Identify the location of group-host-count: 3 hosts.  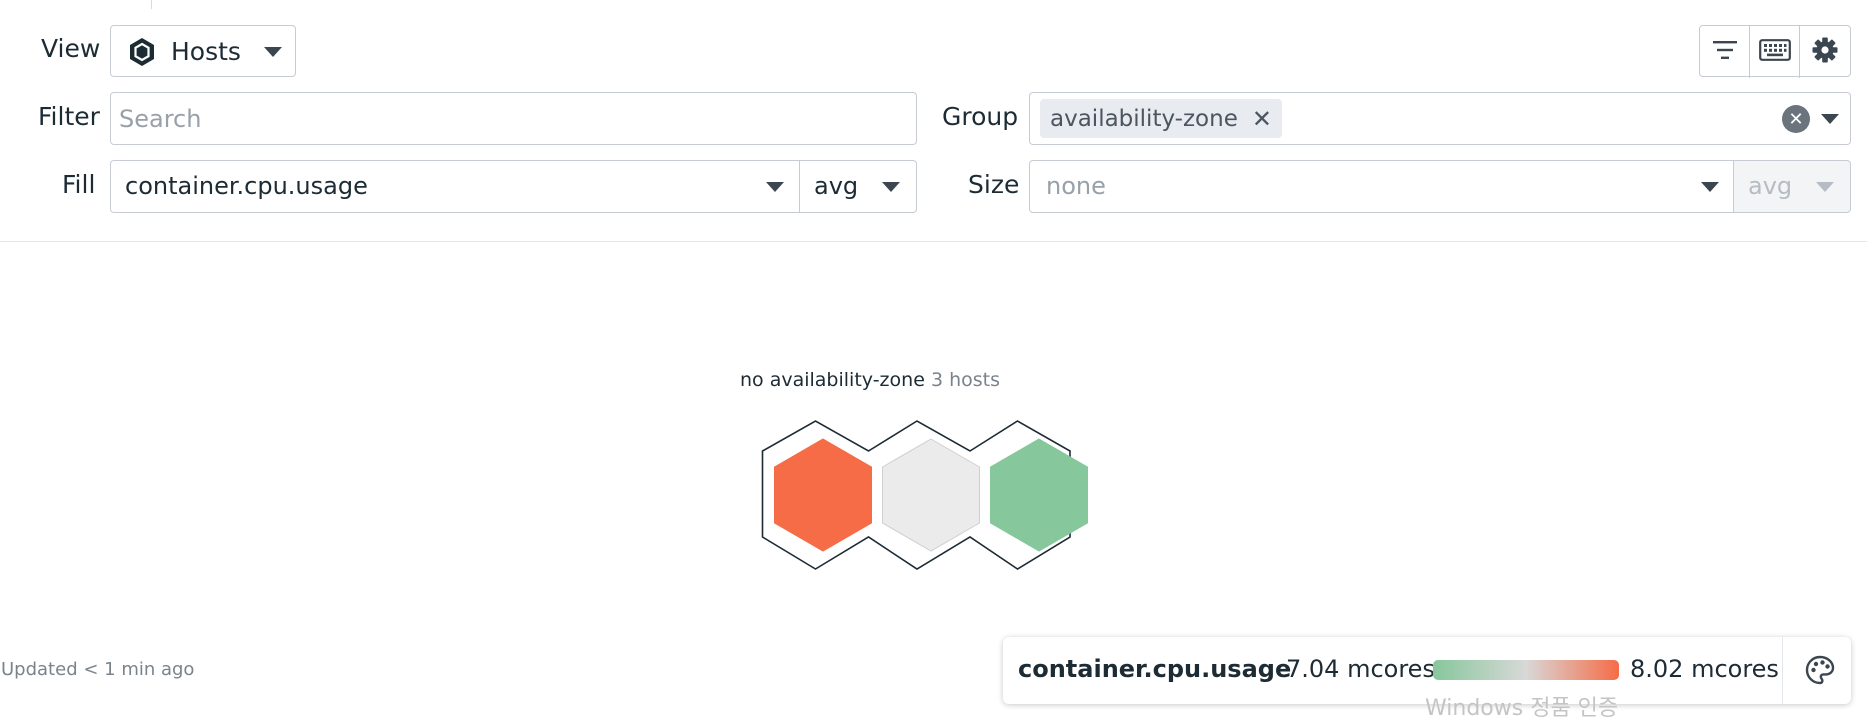
(965, 380).